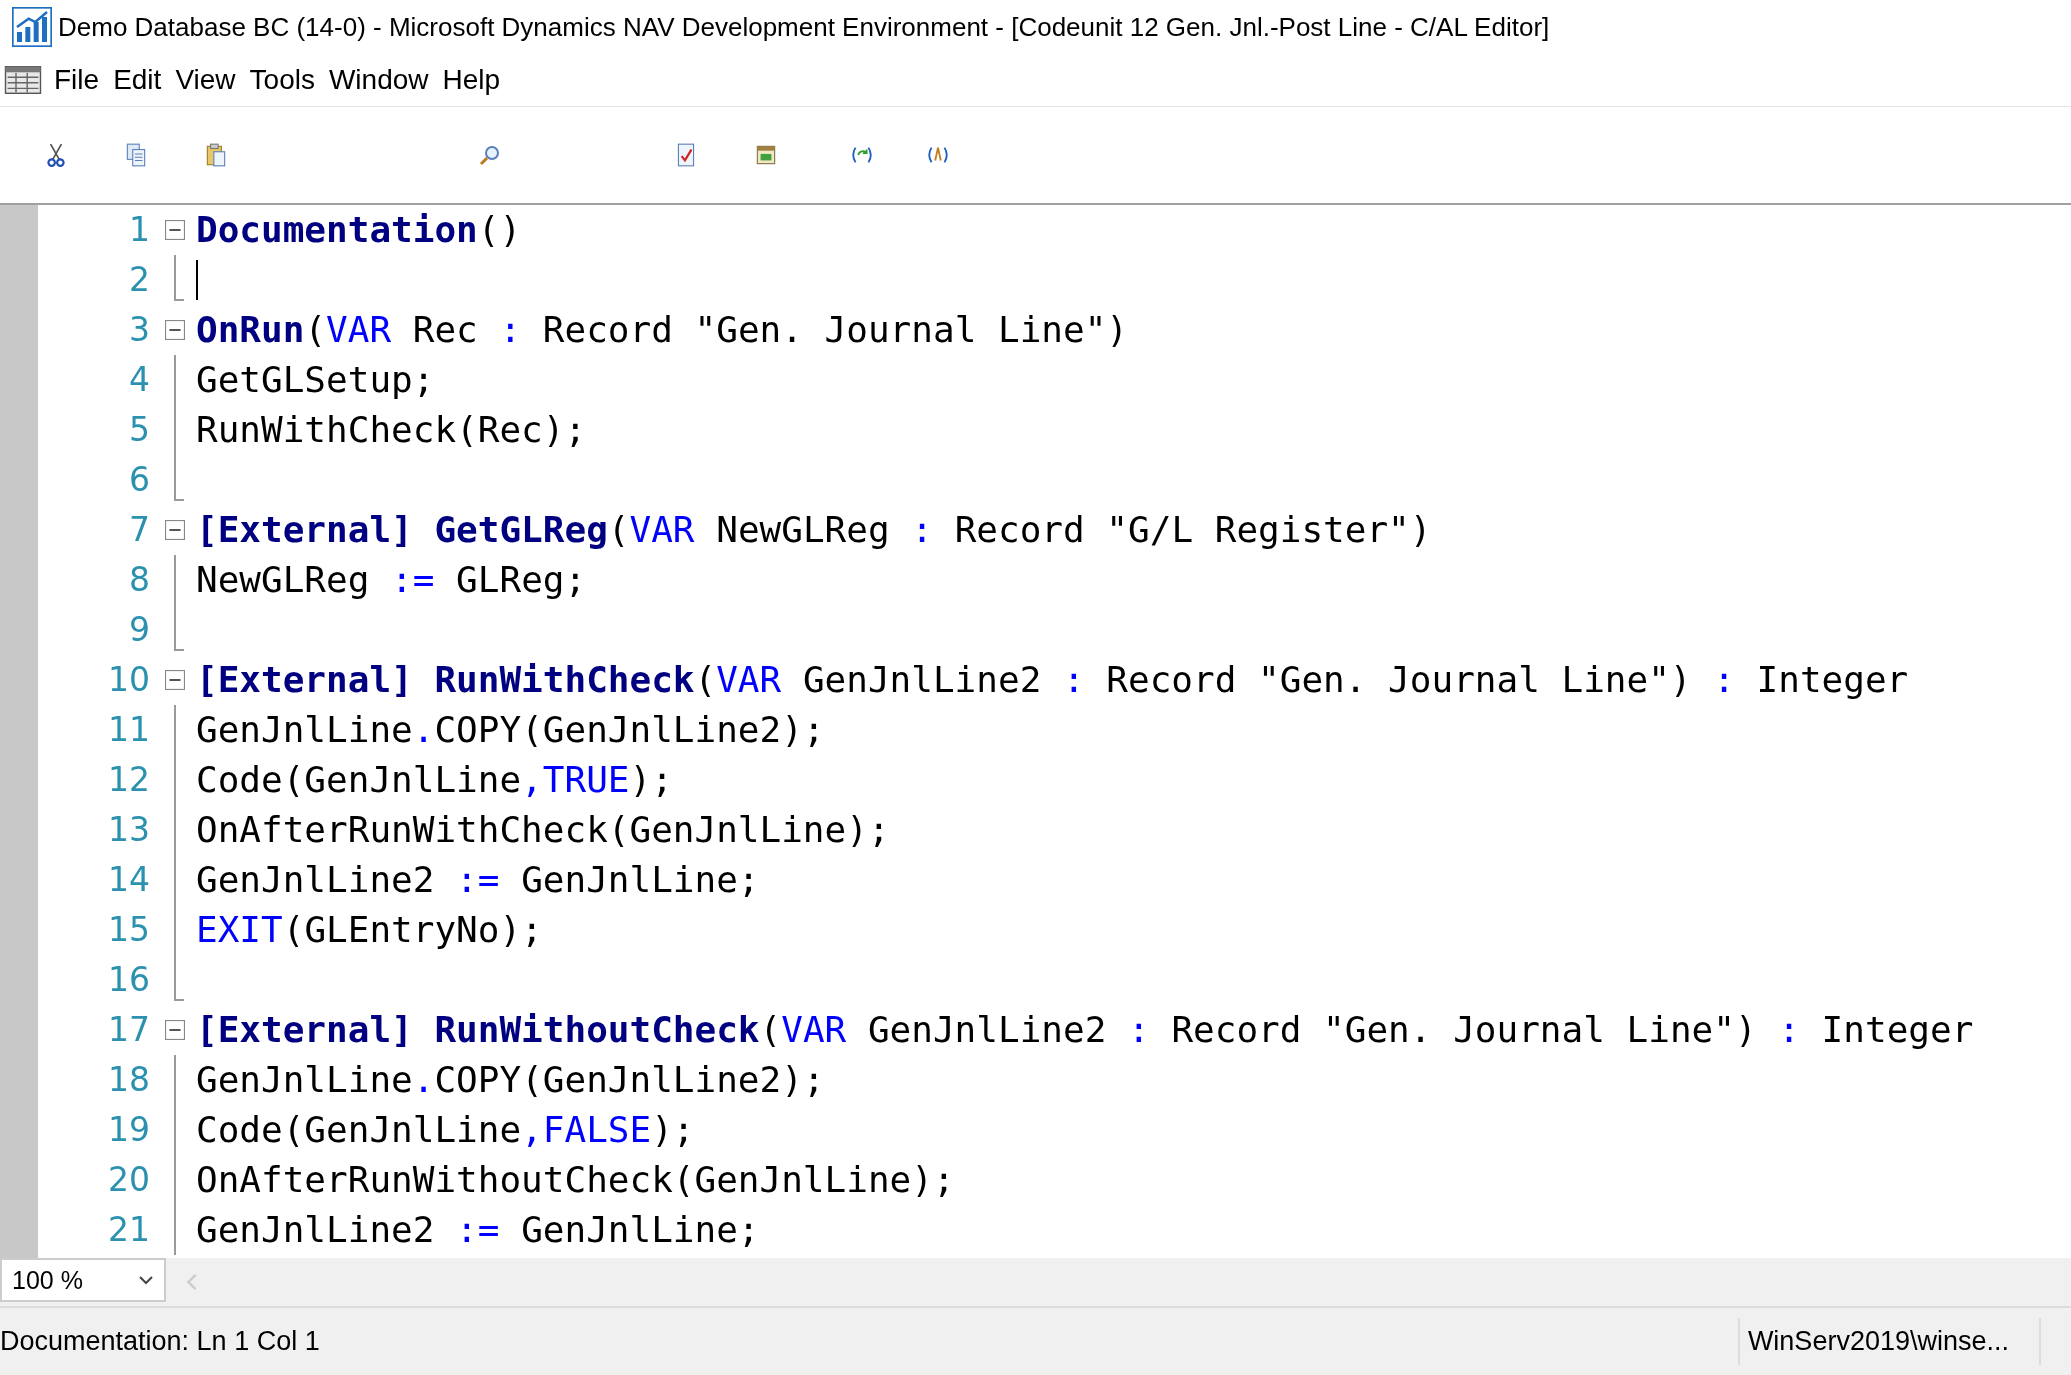 This screenshot has height=1375, width=2071. Describe the element at coordinates (378, 80) in the screenshot. I see `menu-item: Window` at that location.